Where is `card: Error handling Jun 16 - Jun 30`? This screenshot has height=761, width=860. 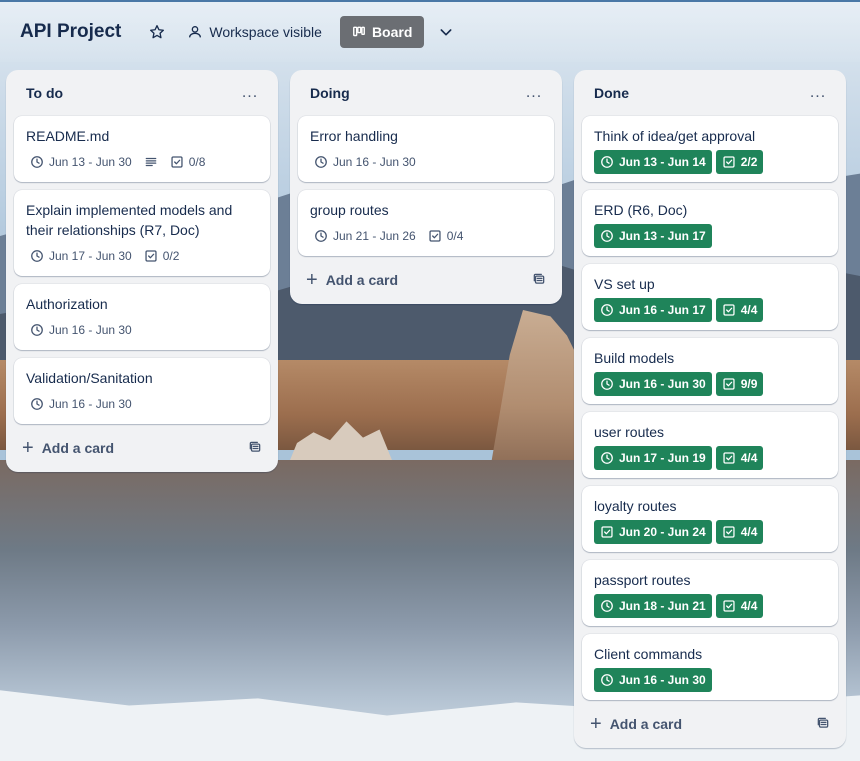
card: Error handling Jun 16 - Jun 30 is located at coordinates (426, 149).